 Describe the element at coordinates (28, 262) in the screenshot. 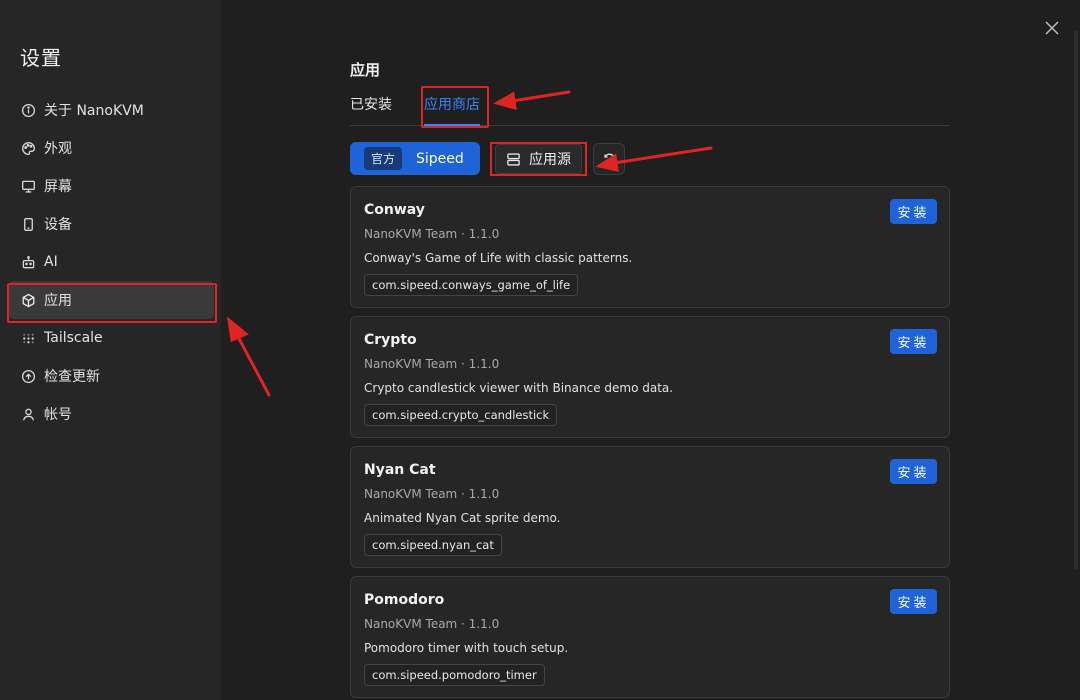

I see `bot-icon` at that location.